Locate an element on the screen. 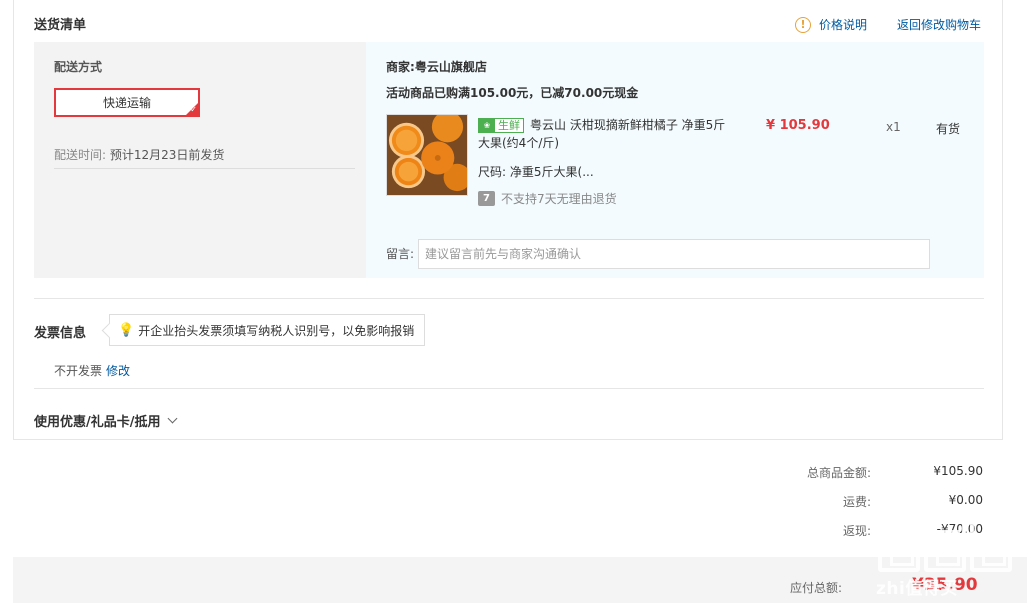 The height and width of the screenshot is (603, 1027). total-label: 应付总额: is located at coordinates (816, 588).